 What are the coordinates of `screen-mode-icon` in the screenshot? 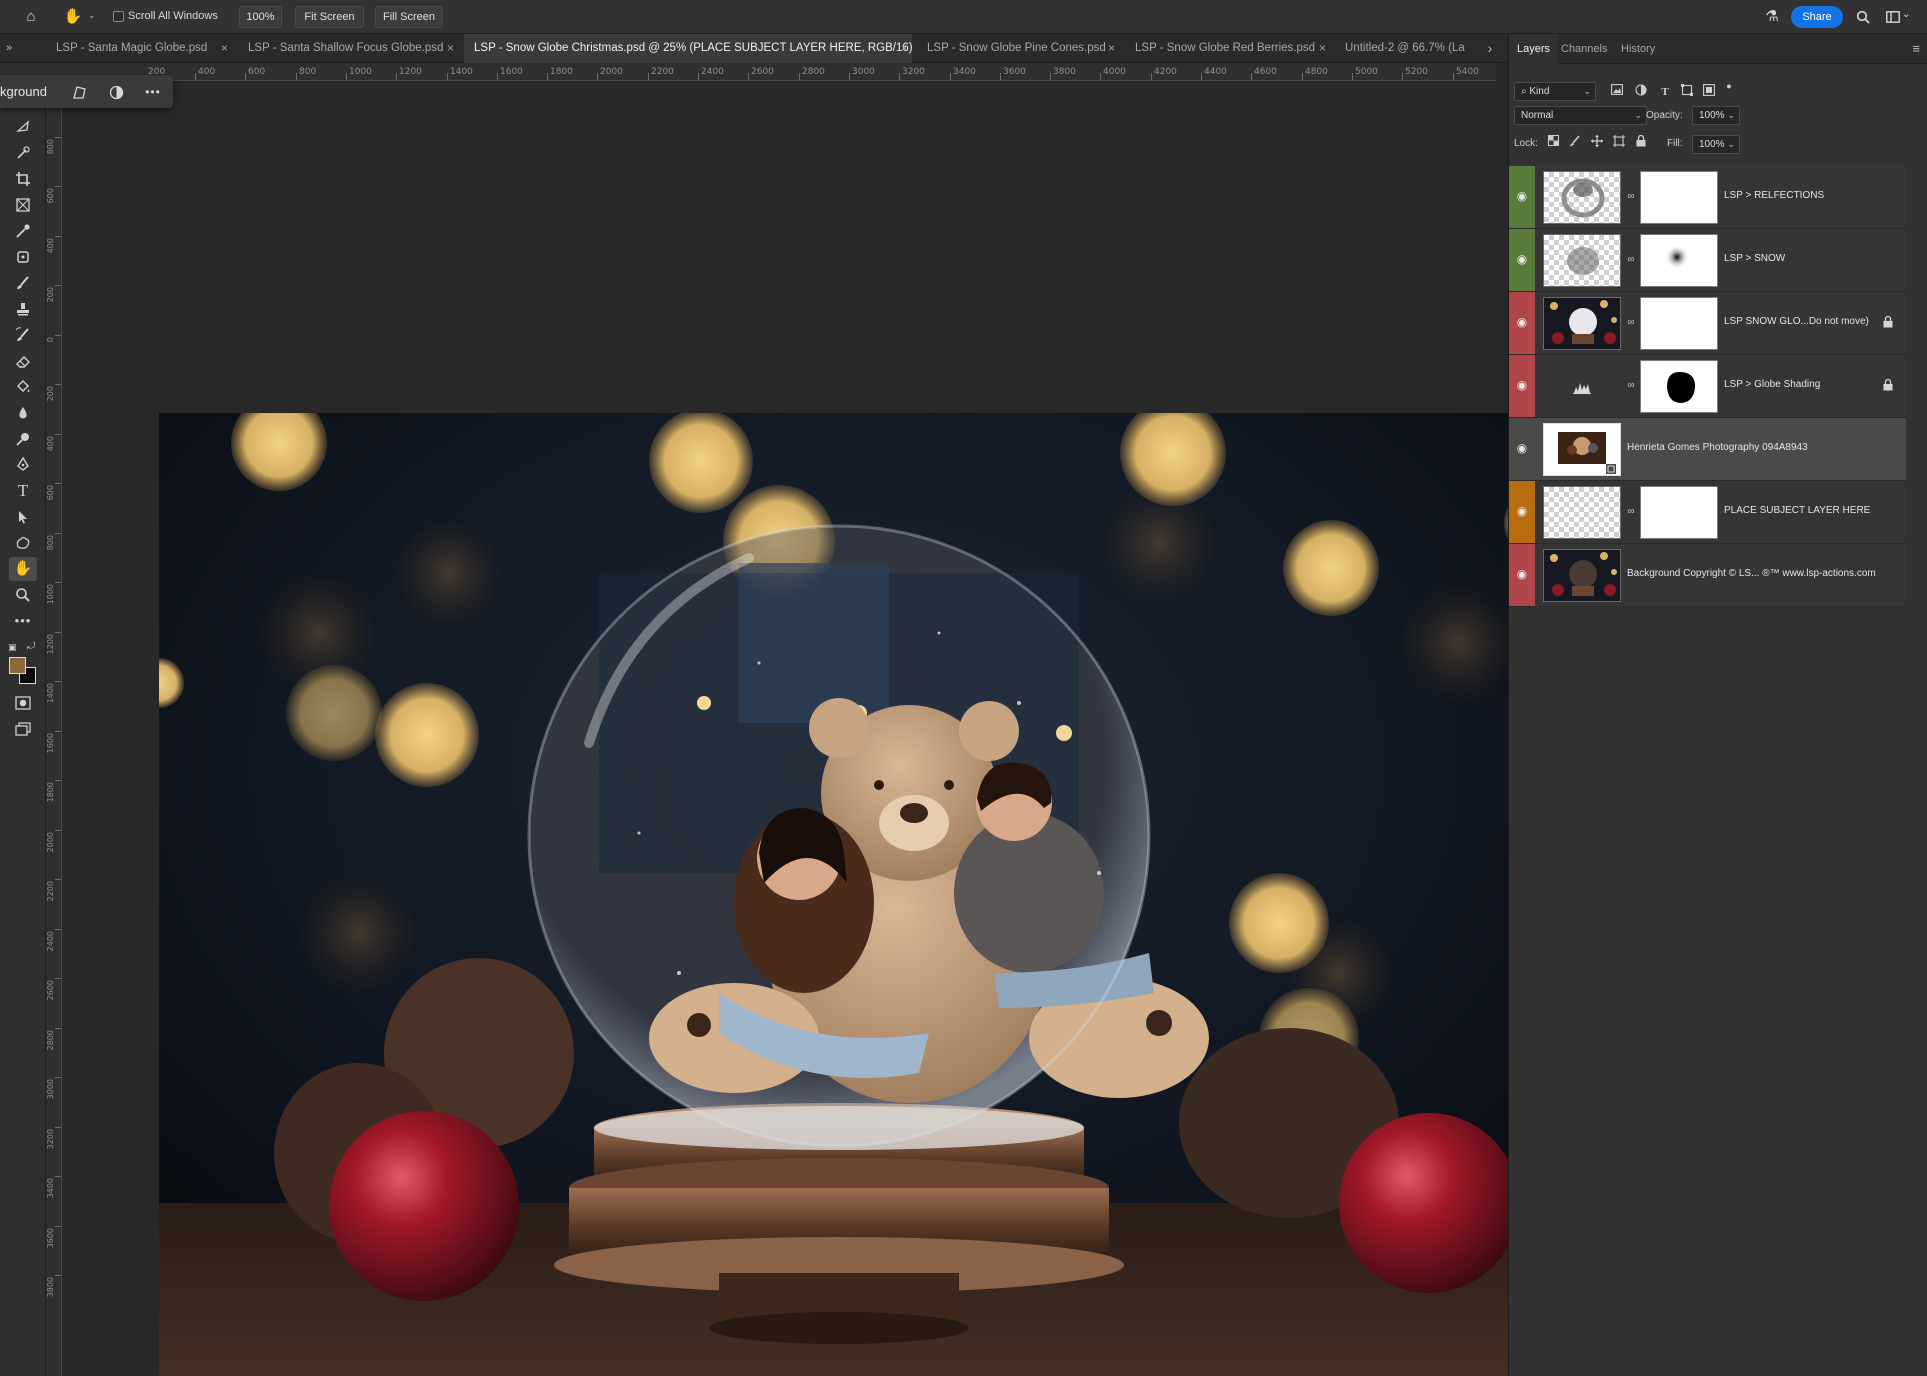 It's located at (23, 729).